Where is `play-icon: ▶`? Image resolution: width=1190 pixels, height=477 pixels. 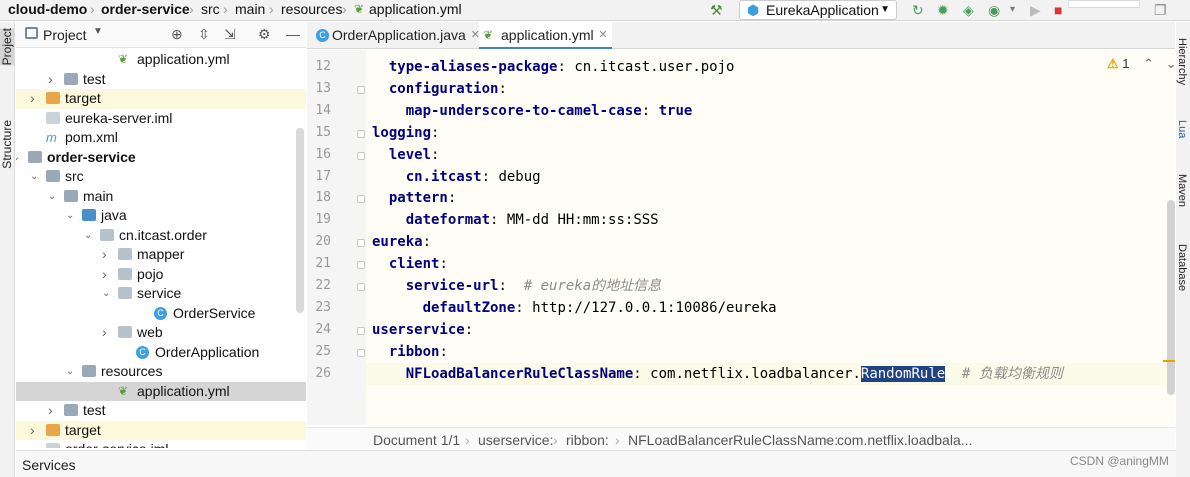 play-icon: ▶ is located at coordinates (1035, 10).